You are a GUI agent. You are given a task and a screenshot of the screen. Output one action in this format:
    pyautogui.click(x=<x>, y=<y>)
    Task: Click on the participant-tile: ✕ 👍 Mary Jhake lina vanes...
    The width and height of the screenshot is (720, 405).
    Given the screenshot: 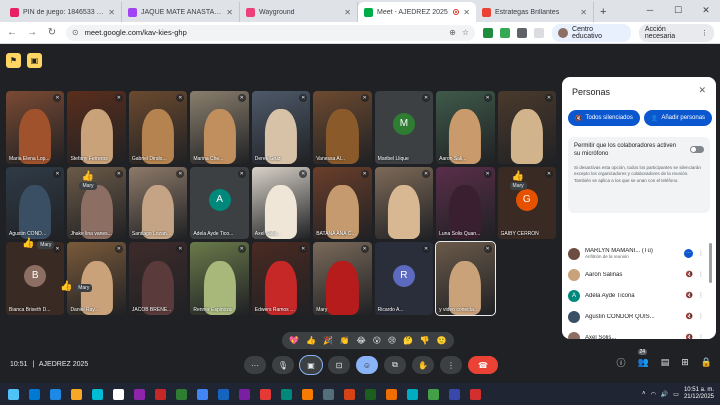 What is the action you would take?
    pyautogui.click(x=96, y=203)
    